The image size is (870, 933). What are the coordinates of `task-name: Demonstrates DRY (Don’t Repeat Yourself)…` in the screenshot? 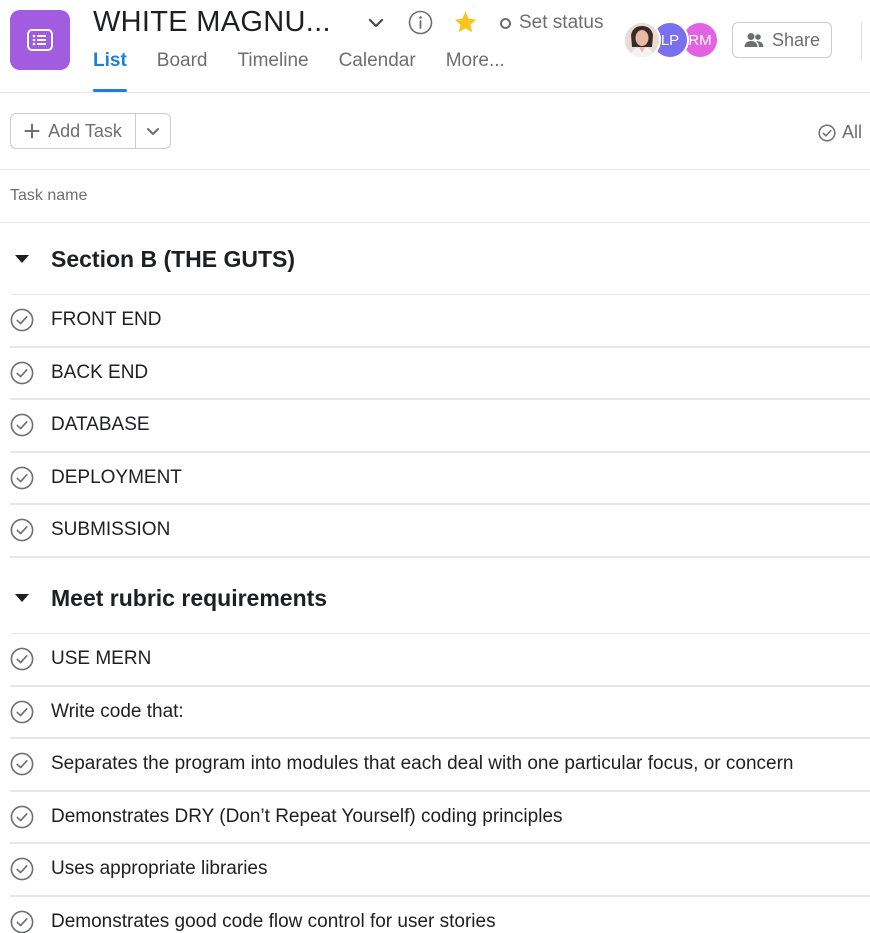 It's located at (307, 817).